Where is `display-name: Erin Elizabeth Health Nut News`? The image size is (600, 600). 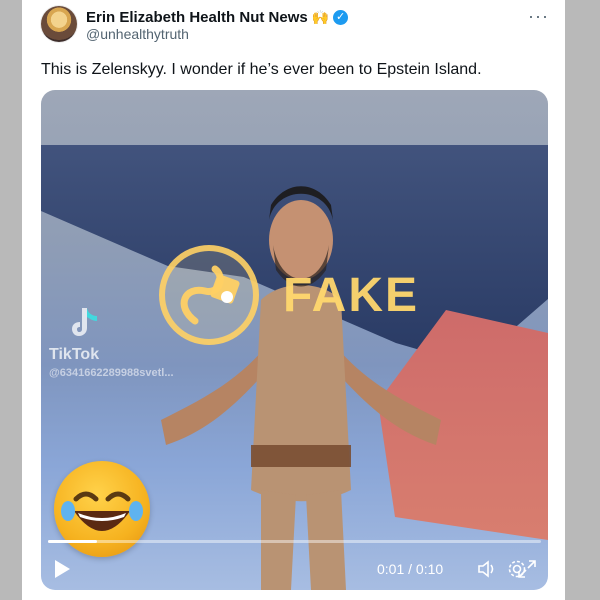 display-name: Erin Elizabeth Health Nut News is located at coordinates (197, 17).